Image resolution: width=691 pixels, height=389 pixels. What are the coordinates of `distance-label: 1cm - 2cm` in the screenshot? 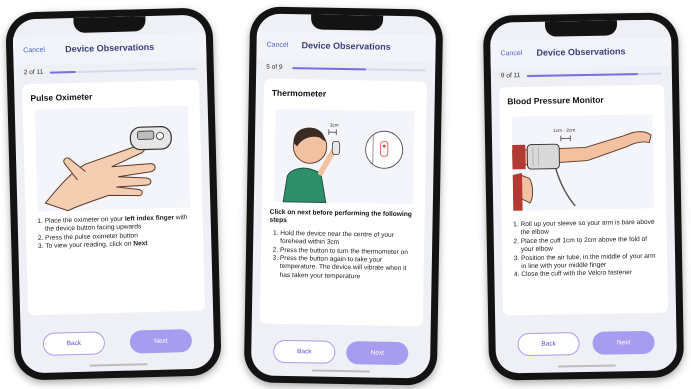 It's located at (564, 130).